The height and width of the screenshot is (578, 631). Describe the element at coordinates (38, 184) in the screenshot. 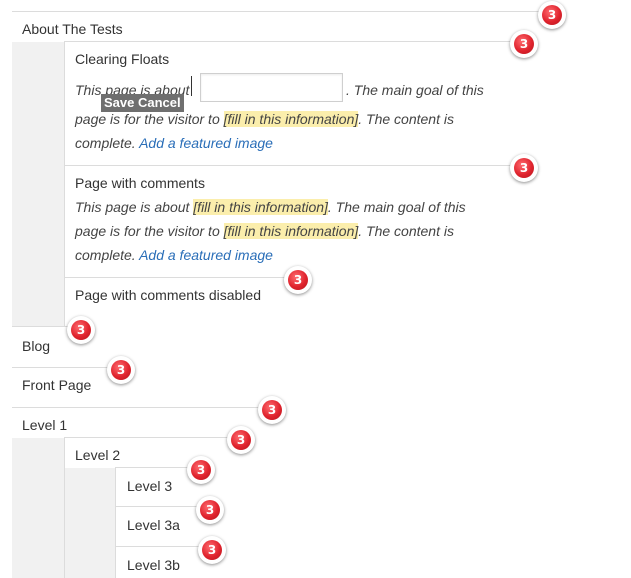

I see `indent-gutter-about` at that location.